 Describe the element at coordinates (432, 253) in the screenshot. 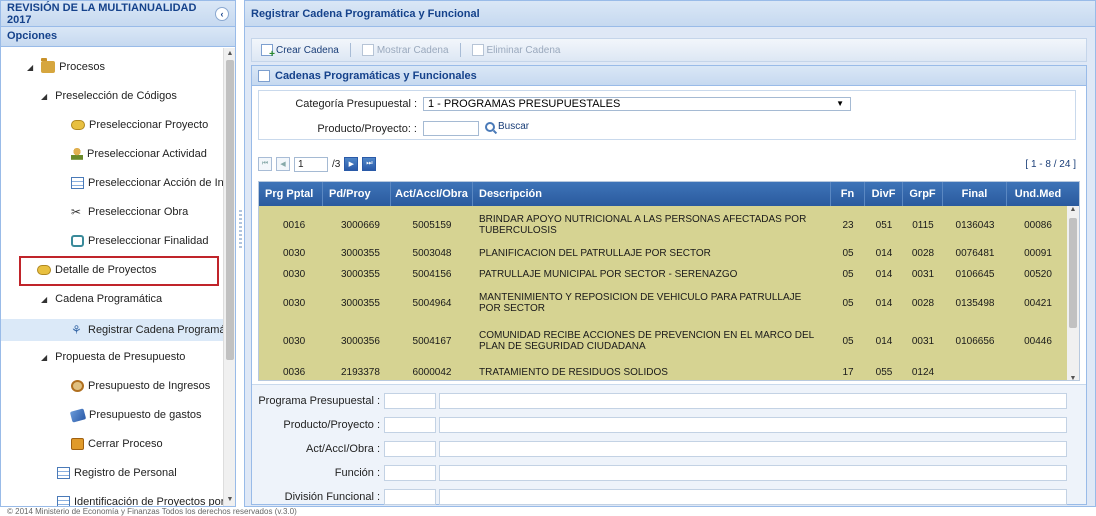

I see `cell-act: 5003048` at that location.